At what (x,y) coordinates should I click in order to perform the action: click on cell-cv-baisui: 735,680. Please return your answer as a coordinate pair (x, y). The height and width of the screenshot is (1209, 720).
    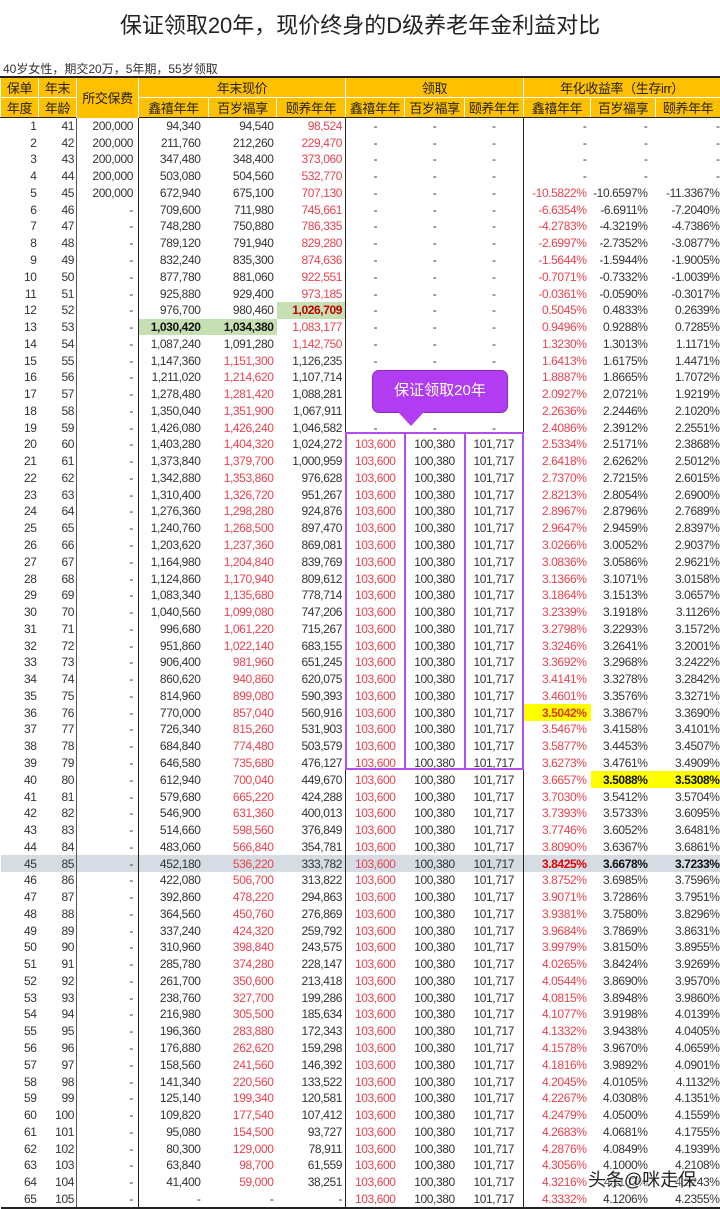
    Looking at the image, I should click on (243, 763).